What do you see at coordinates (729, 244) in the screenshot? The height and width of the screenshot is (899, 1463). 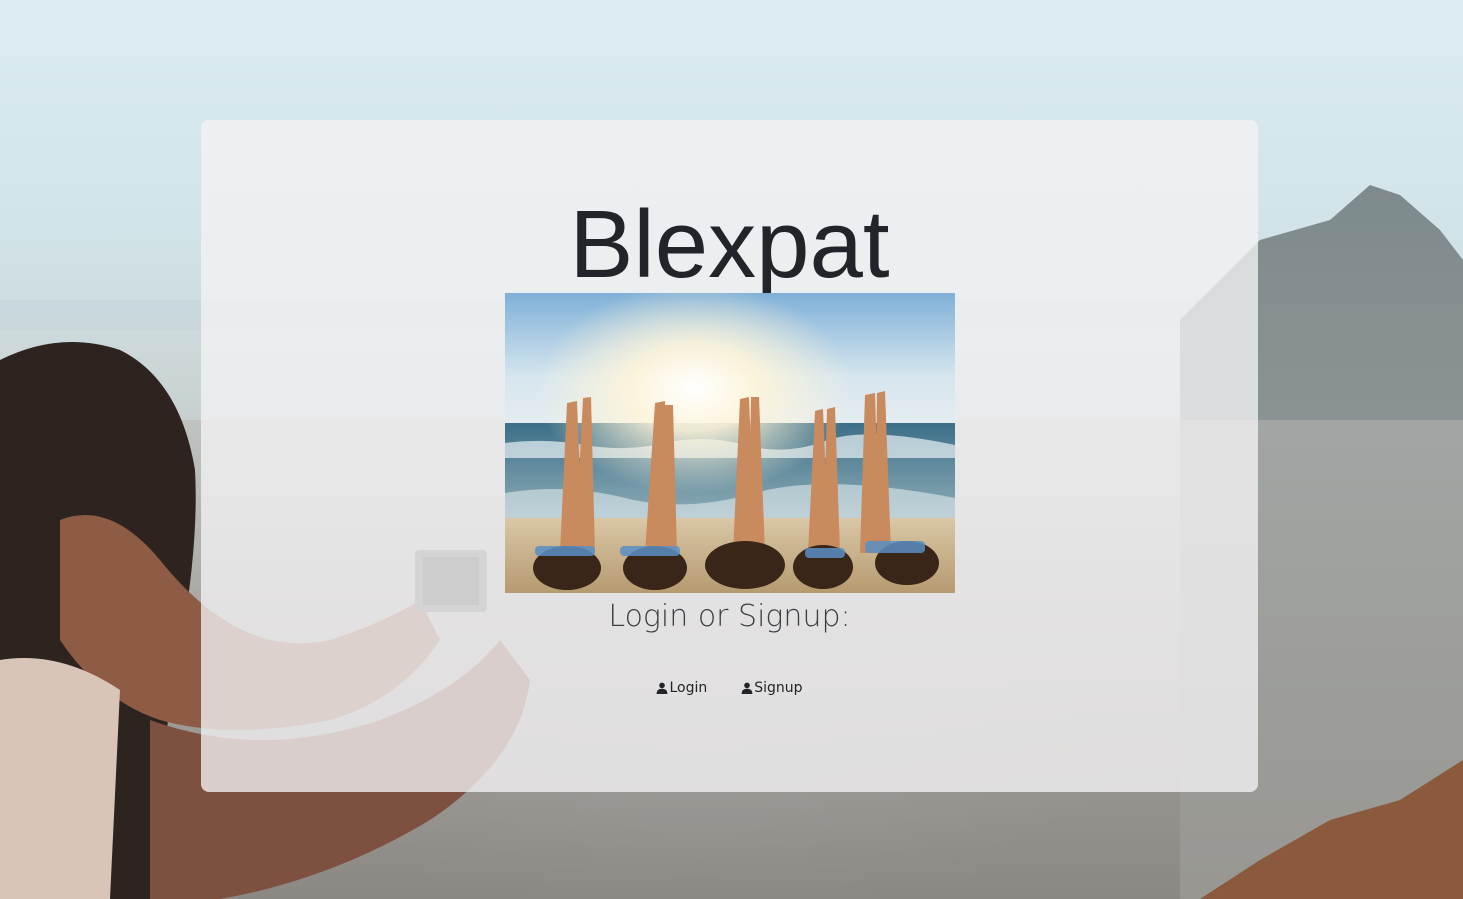 I see `brand-title: Blexpat` at bounding box center [729, 244].